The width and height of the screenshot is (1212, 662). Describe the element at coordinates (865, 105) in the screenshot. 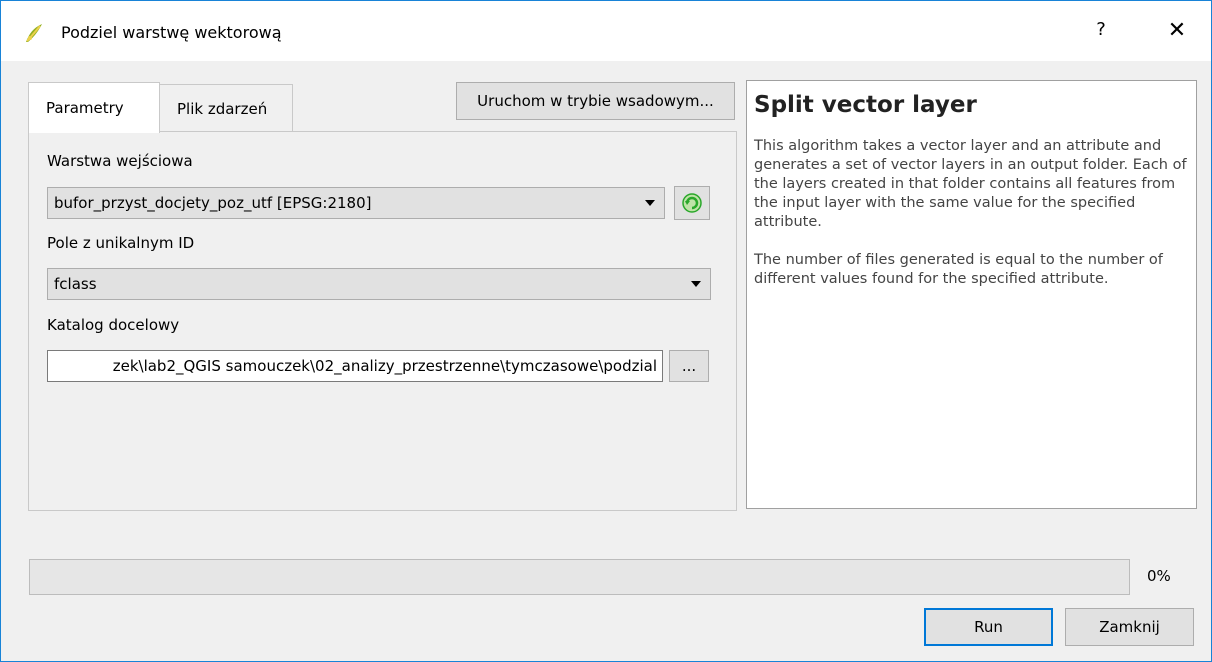

I see `help-title: Split vector layer` at that location.